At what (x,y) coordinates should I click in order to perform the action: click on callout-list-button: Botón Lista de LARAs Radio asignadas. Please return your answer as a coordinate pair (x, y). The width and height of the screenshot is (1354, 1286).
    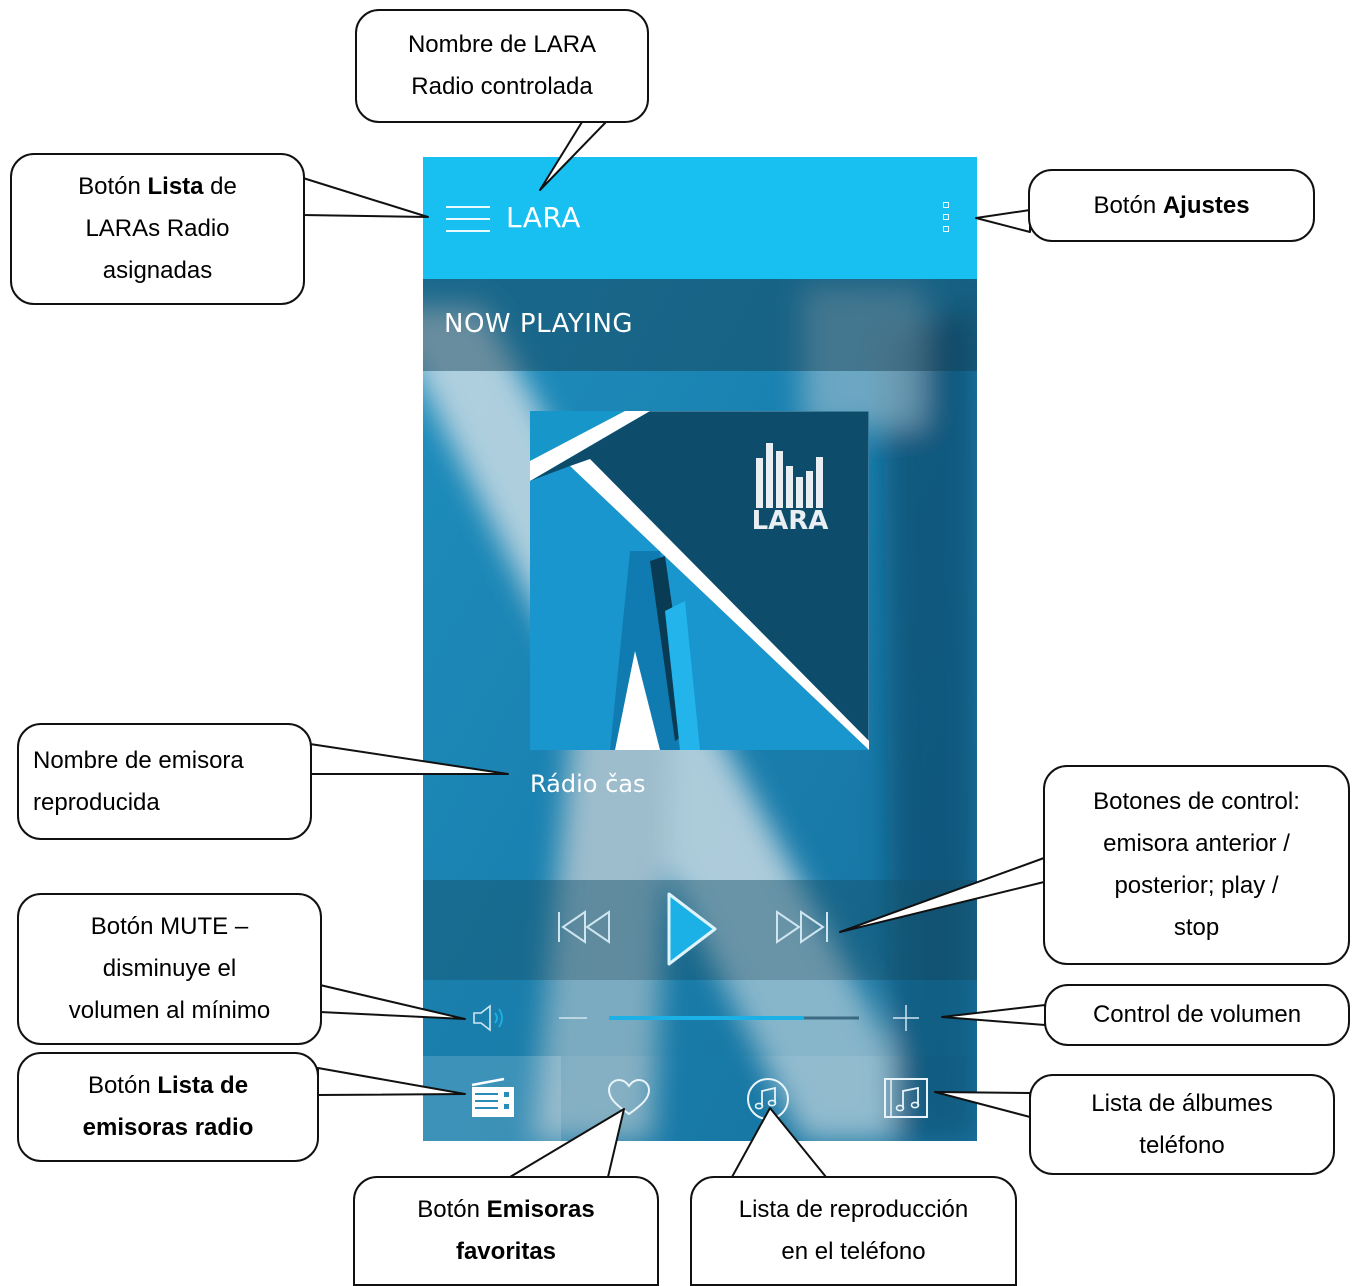
    Looking at the image, I should click on (157, 229).